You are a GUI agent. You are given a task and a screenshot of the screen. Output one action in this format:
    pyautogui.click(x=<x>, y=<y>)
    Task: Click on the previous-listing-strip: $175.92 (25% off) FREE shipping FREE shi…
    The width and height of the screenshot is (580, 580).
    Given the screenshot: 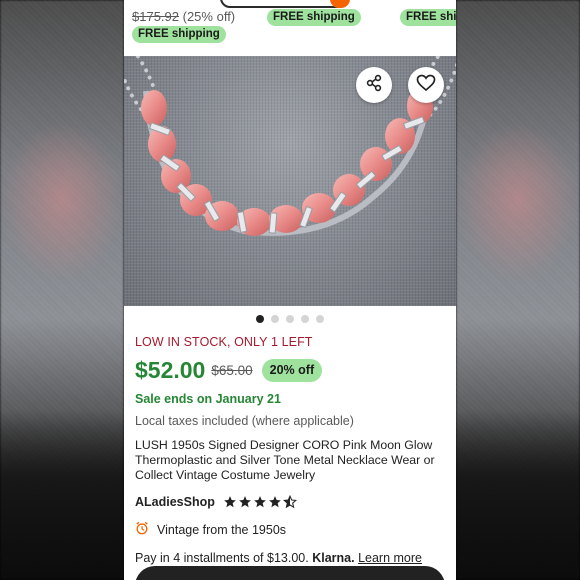 What is the action you would take?
    pyautogui.click(x=290, y=24)
    